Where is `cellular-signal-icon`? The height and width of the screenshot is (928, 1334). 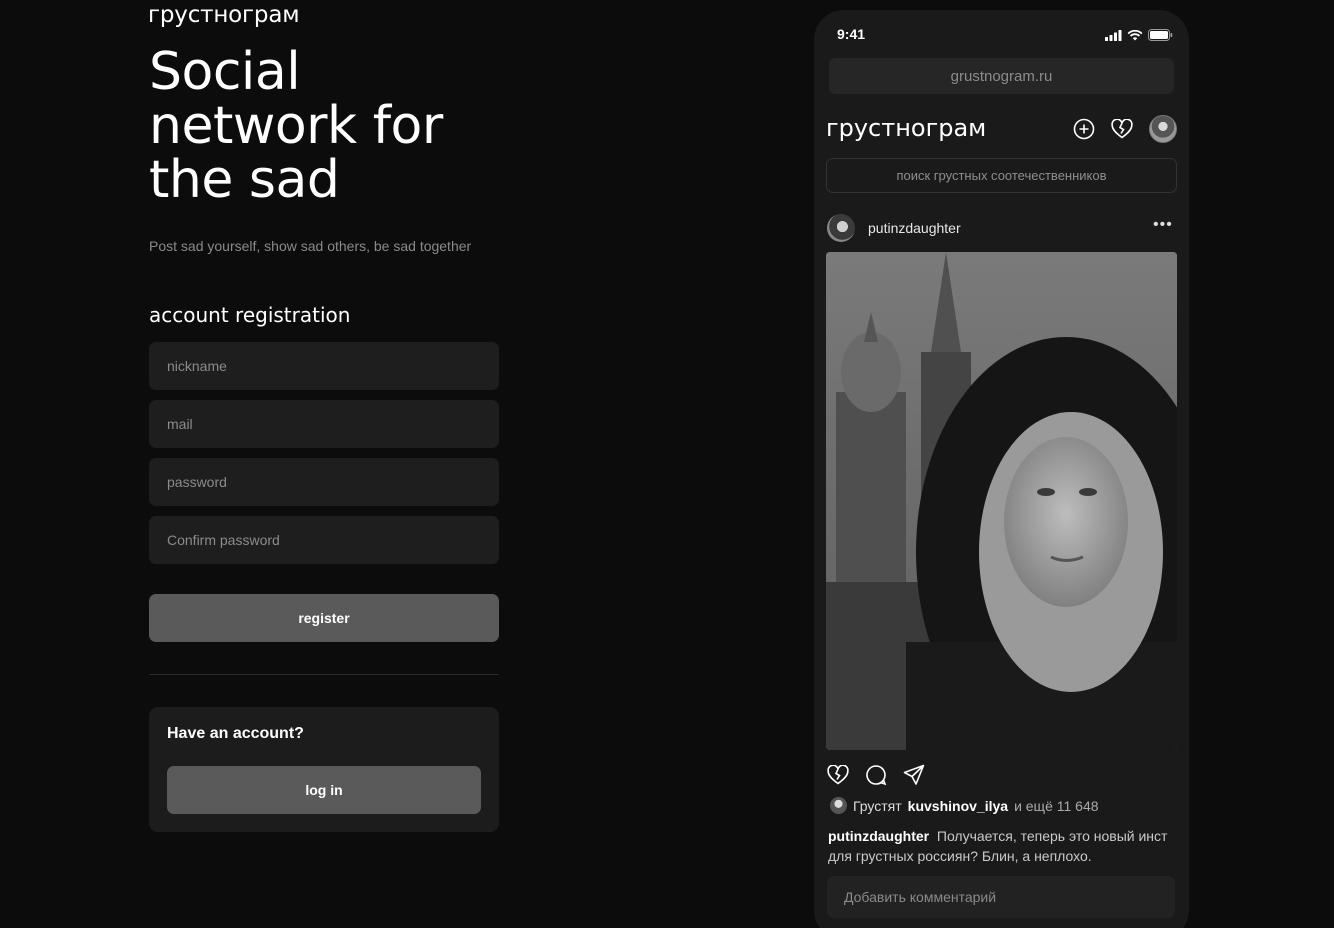
cellular-signal-icon is located at coordinates (1113, 37).